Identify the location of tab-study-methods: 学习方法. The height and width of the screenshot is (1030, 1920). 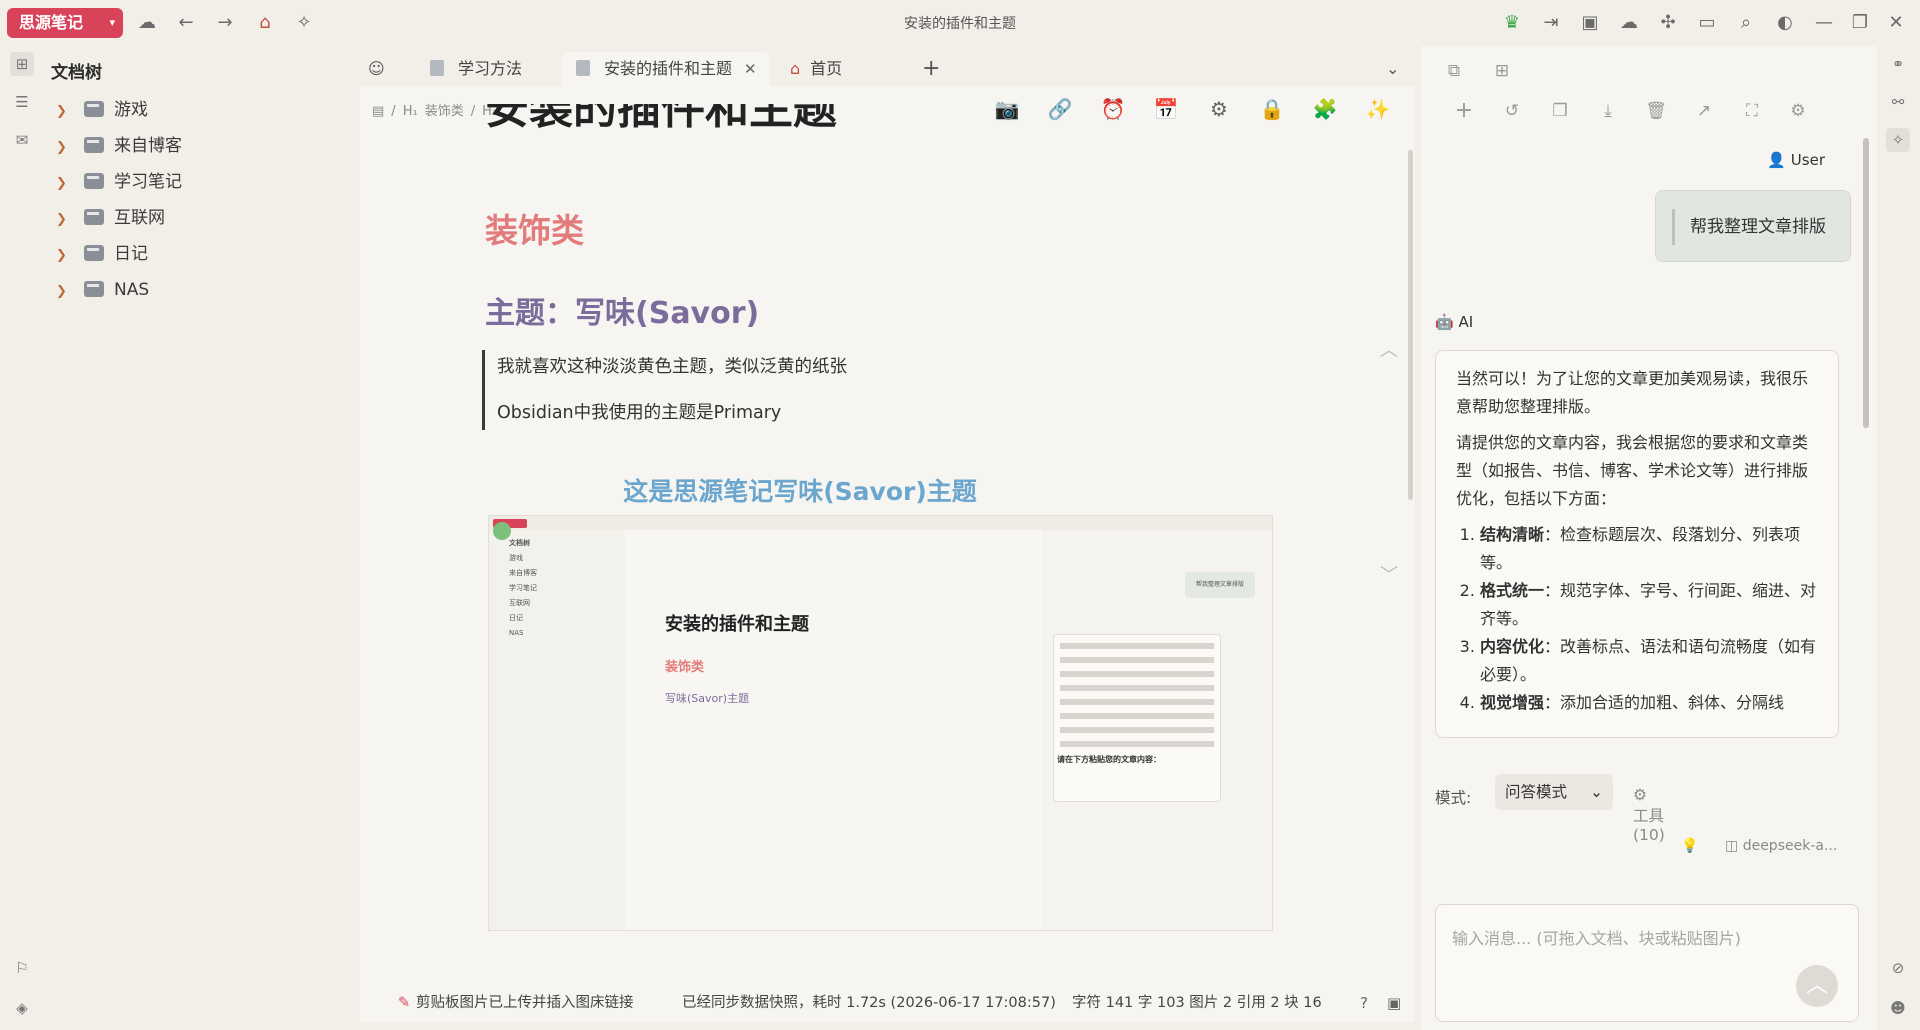
(469, 69).